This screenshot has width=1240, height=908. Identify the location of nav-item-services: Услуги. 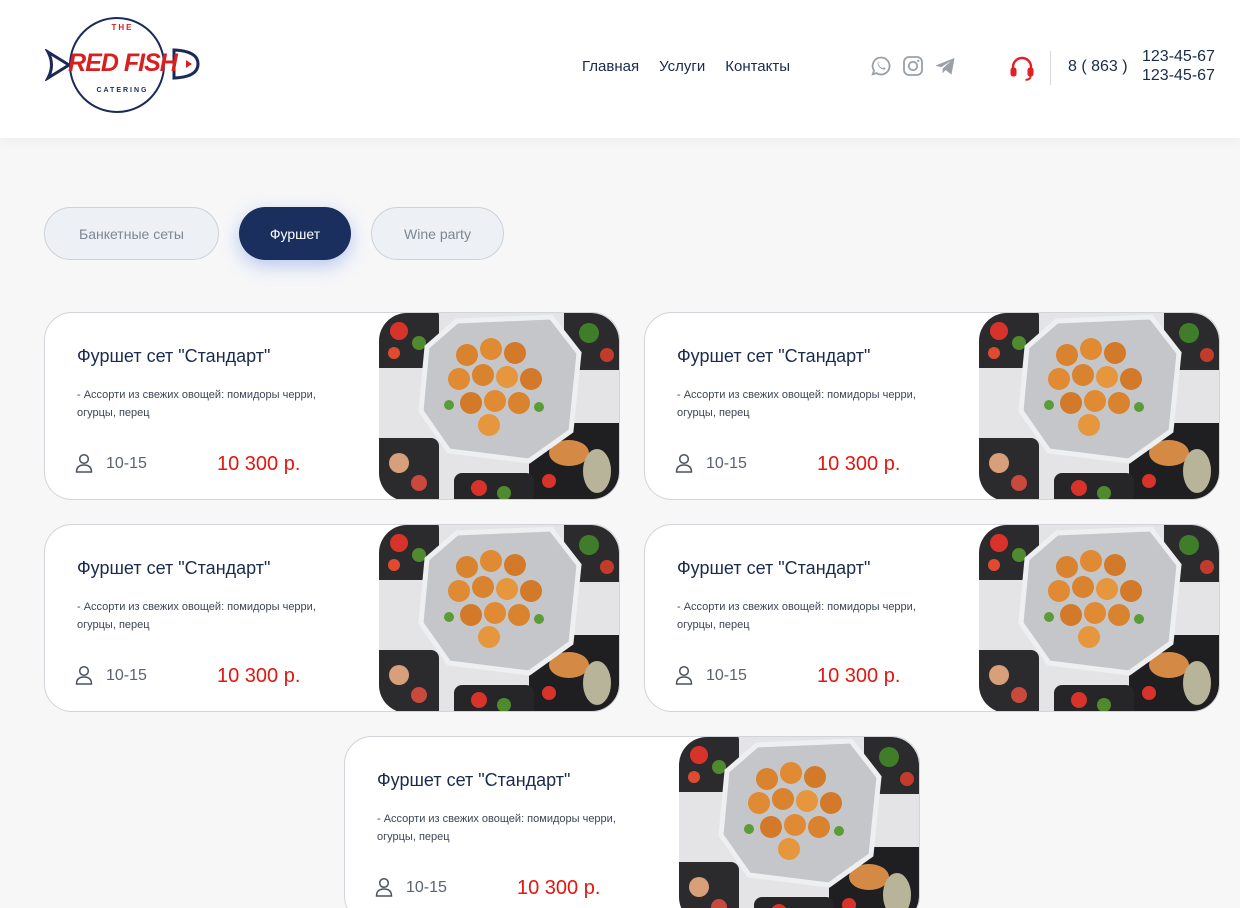
(682, 66).